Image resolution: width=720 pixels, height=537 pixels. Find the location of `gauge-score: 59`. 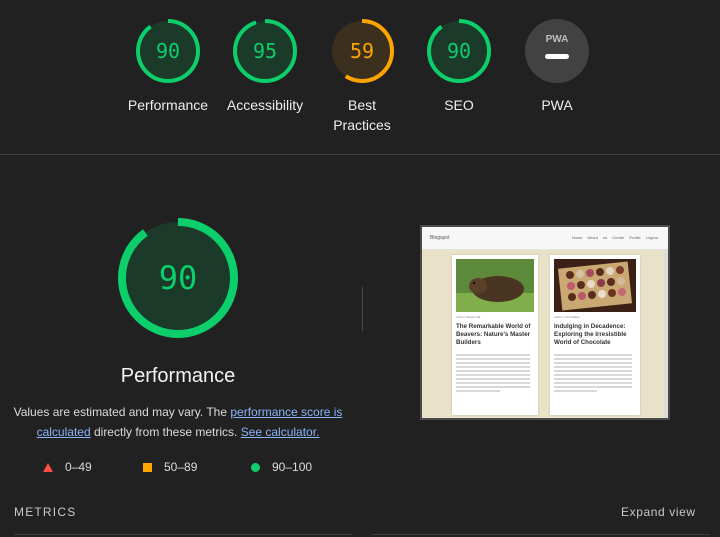

gauge-score: 59 is located at coordinates (362, 51).